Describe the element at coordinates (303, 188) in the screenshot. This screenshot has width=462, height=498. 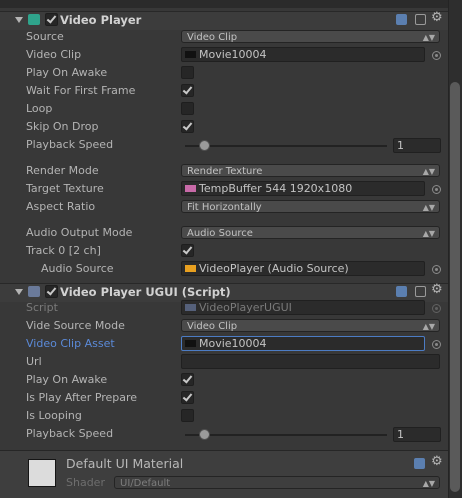
I see `target-texture-field: TempBuffer 544 1920x1080` at that location.